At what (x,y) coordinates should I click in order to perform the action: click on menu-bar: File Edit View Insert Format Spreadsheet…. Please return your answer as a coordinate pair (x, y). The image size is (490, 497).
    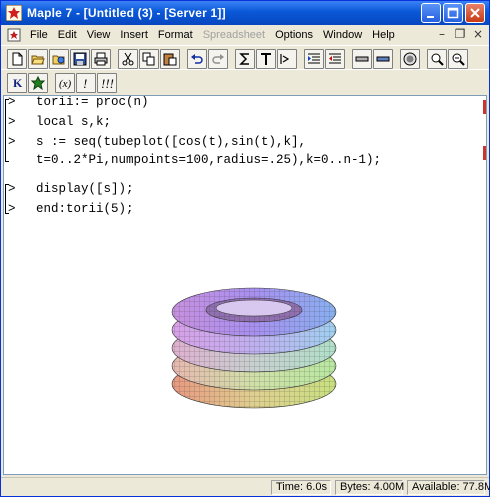
    Looking at the image, I should click on (245, 35).